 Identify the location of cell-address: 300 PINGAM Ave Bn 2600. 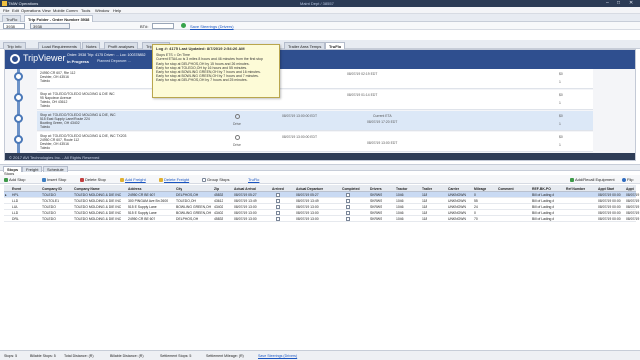
(148, 201).